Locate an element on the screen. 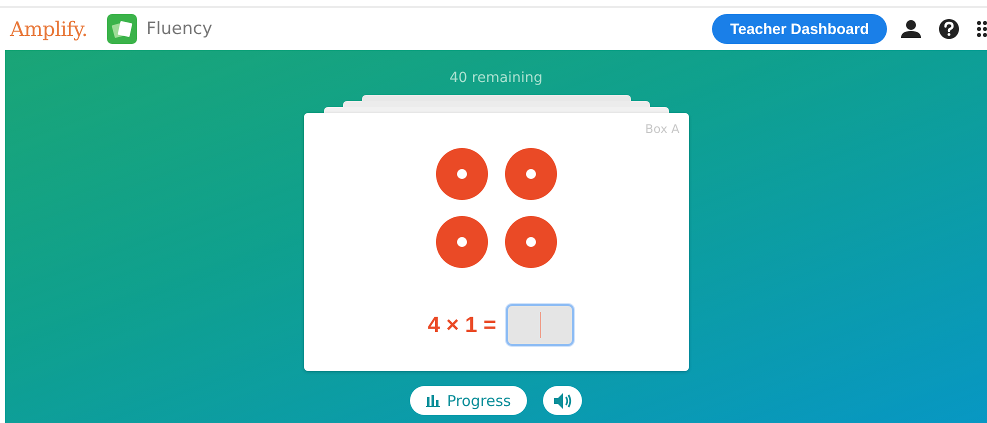  teacher-dashboard-button: Teacher Dashboard is located at coordinates (799, 29).